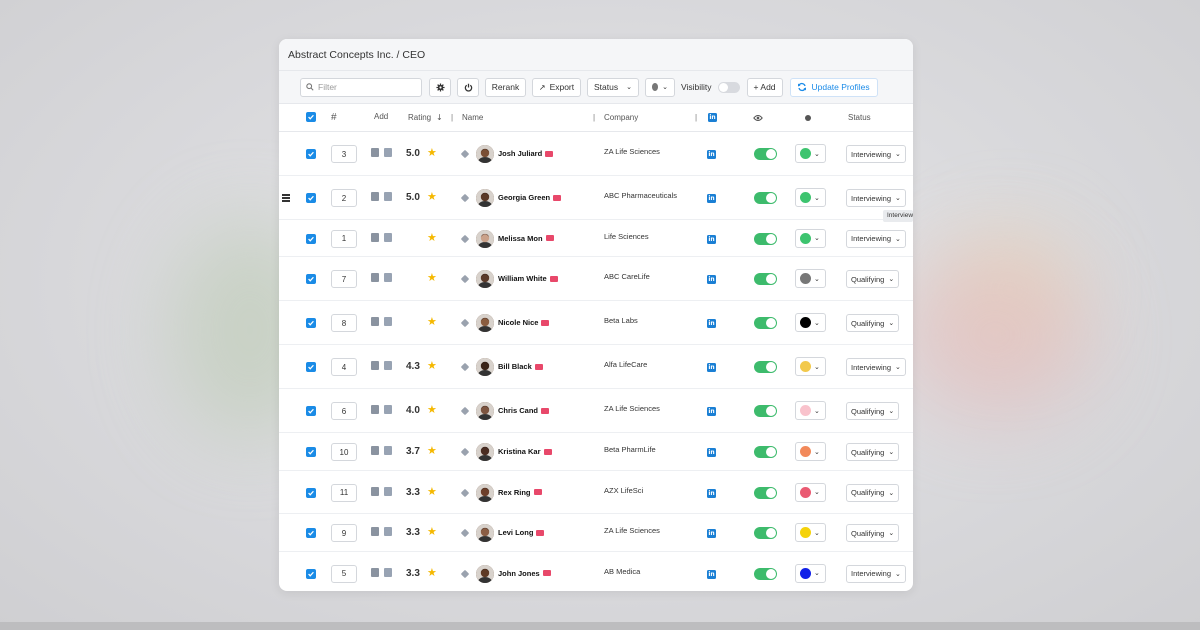 The image size is (1200, 630). I want to click on rank-number-input: 1, so click(344, 238).